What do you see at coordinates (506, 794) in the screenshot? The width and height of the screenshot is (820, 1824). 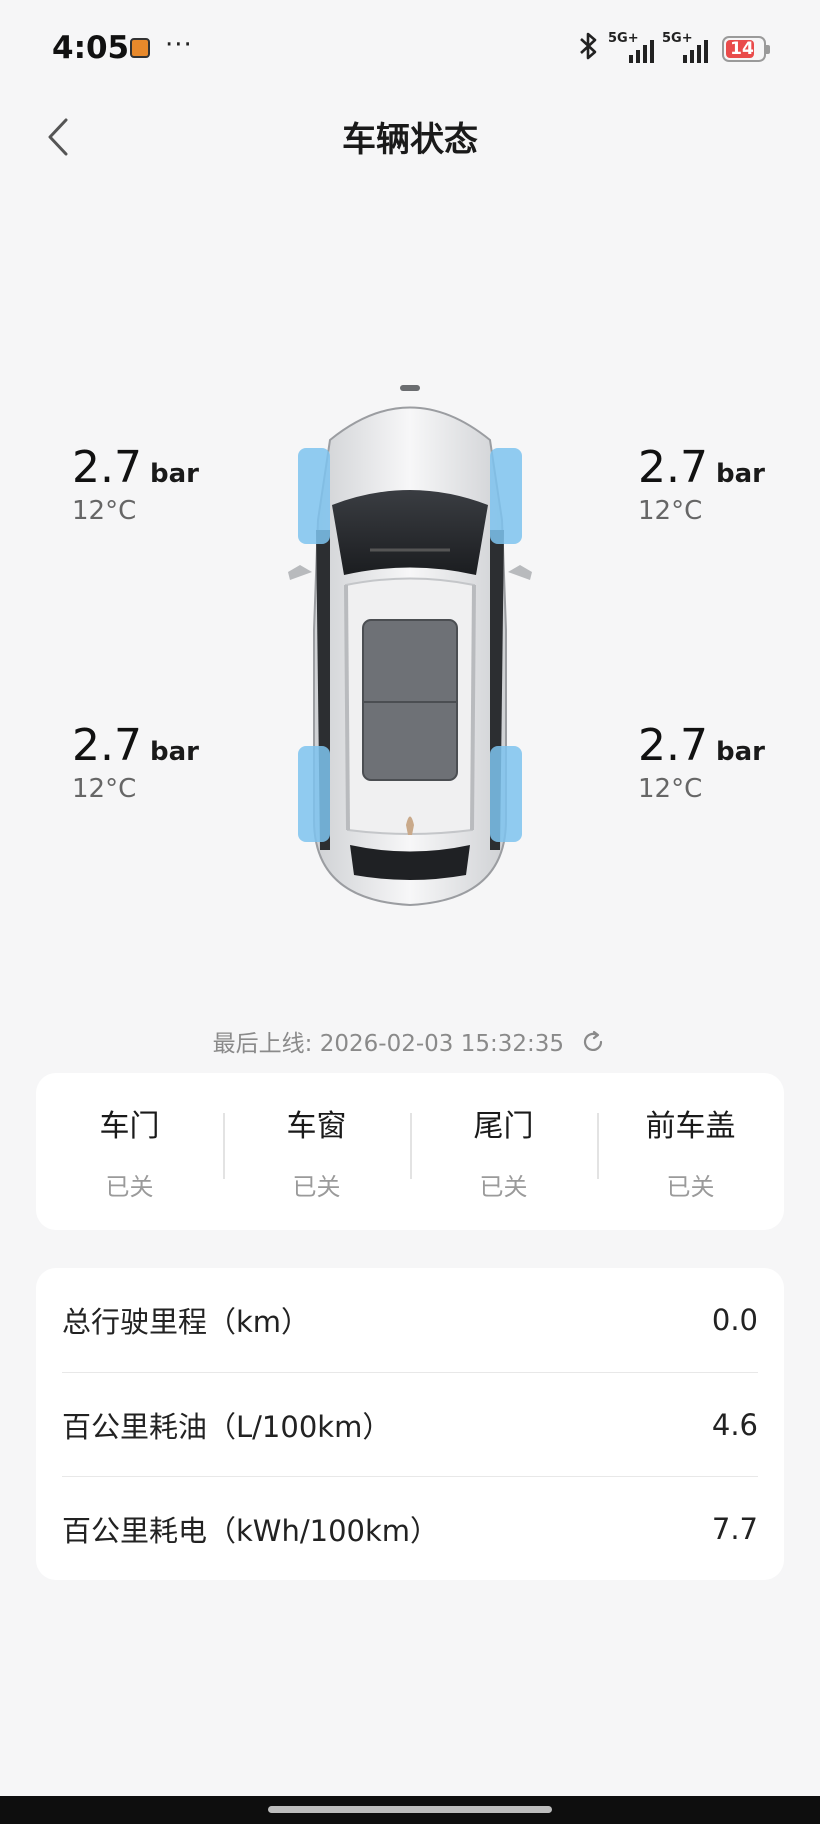 I see `tire-indicator-rear-right` at bounding box center [506, 794].